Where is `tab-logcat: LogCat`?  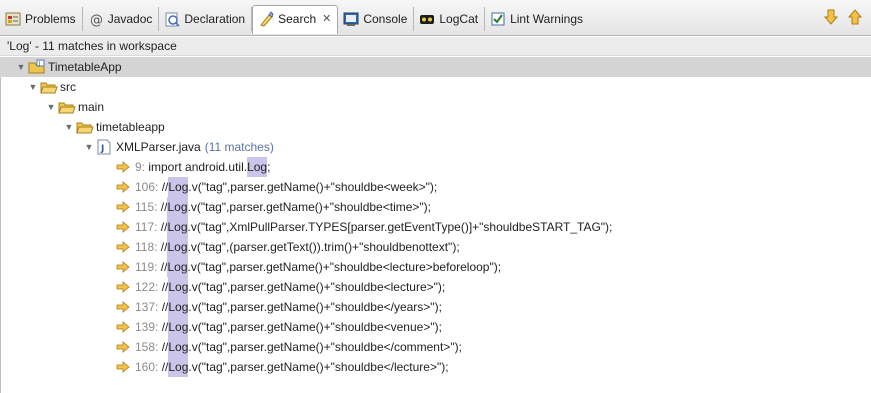 tab-logcat: LogCat is located at coordinates (450, 19).